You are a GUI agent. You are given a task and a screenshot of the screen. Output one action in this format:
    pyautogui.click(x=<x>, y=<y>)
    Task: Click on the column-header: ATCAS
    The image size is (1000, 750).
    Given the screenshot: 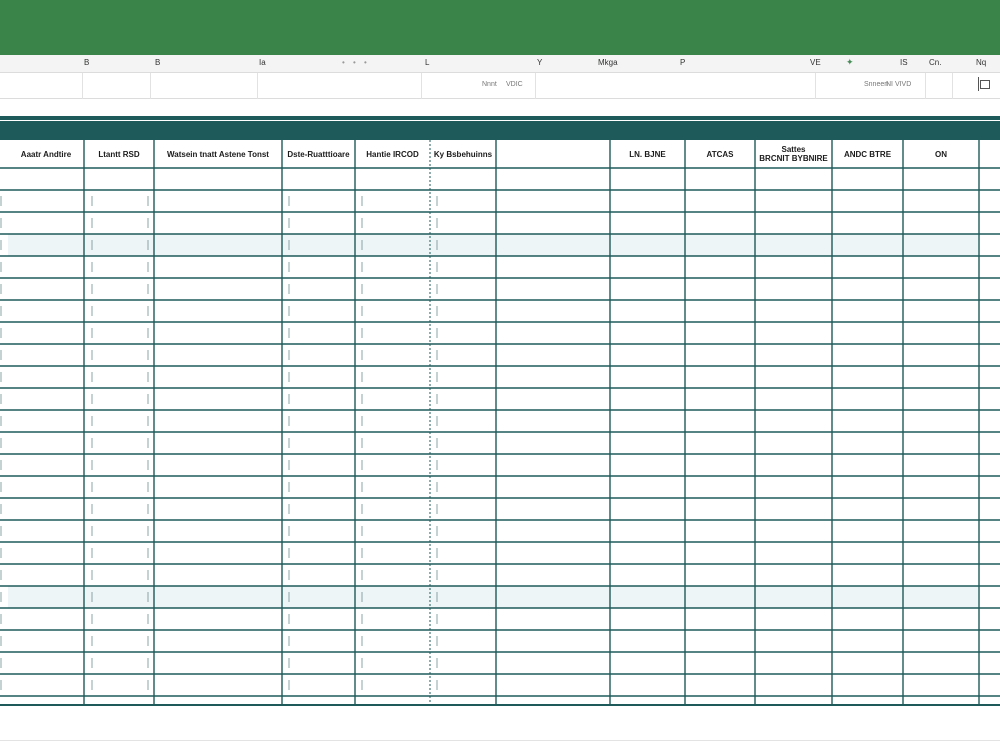 What is the action you would take?
    pyautogui.click(x=720, y=154)
    